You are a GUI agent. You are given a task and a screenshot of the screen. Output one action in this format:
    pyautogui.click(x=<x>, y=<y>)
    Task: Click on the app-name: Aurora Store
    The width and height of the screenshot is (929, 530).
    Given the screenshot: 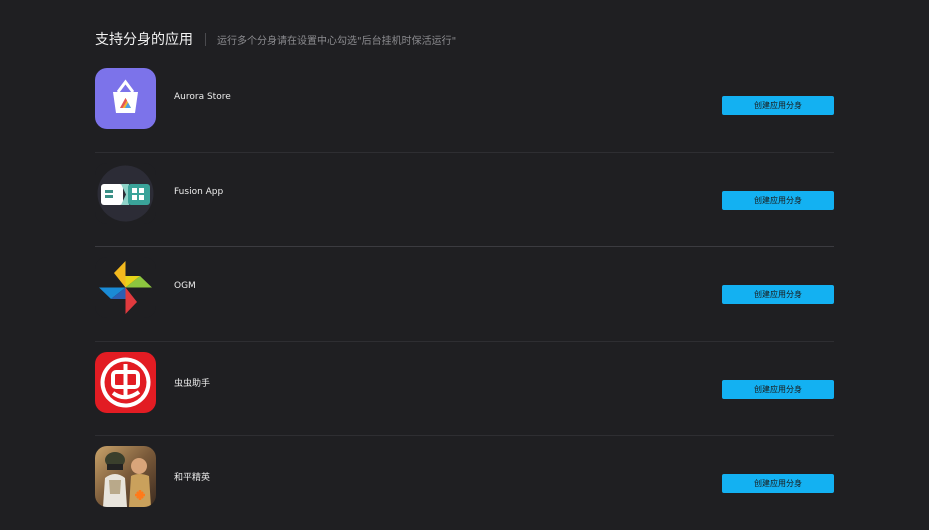 What is the action you would take?
    pyautogui.click(x=202, y=97)
    